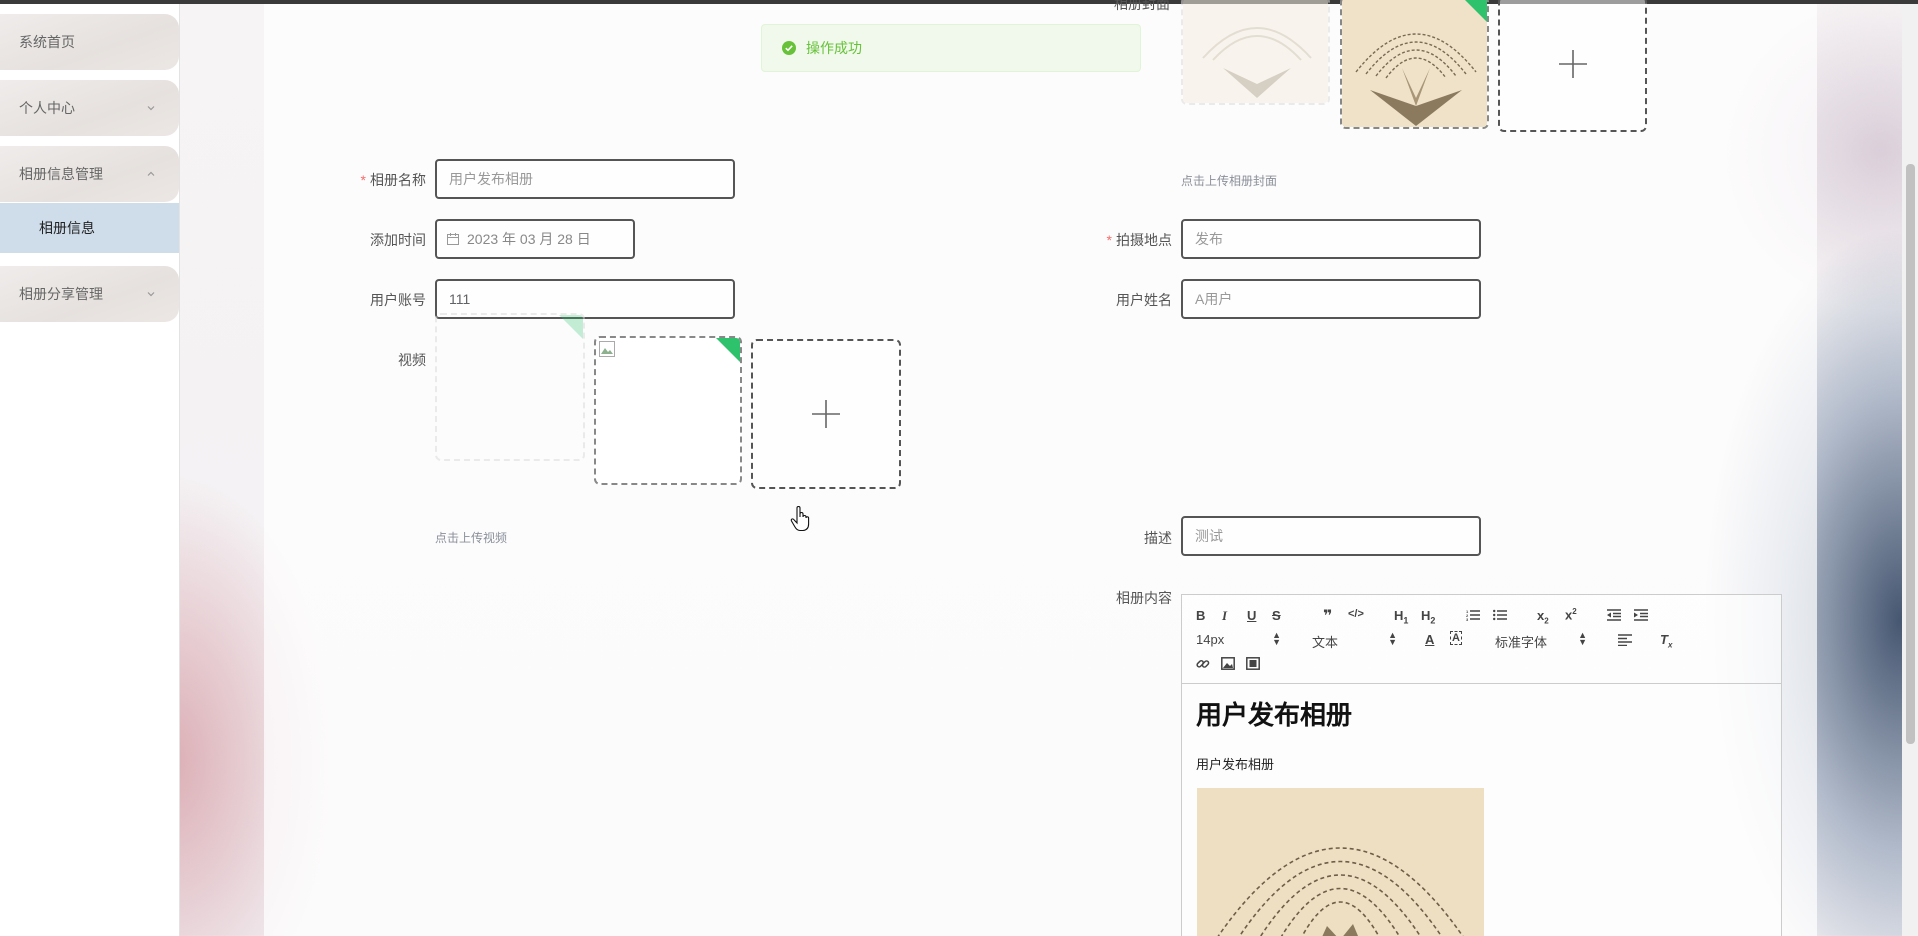 The image size is (1918, 936). Describe the element at coordinates (1325, 642) in the screenshot. I see `block-type-value: 文本` at that location.